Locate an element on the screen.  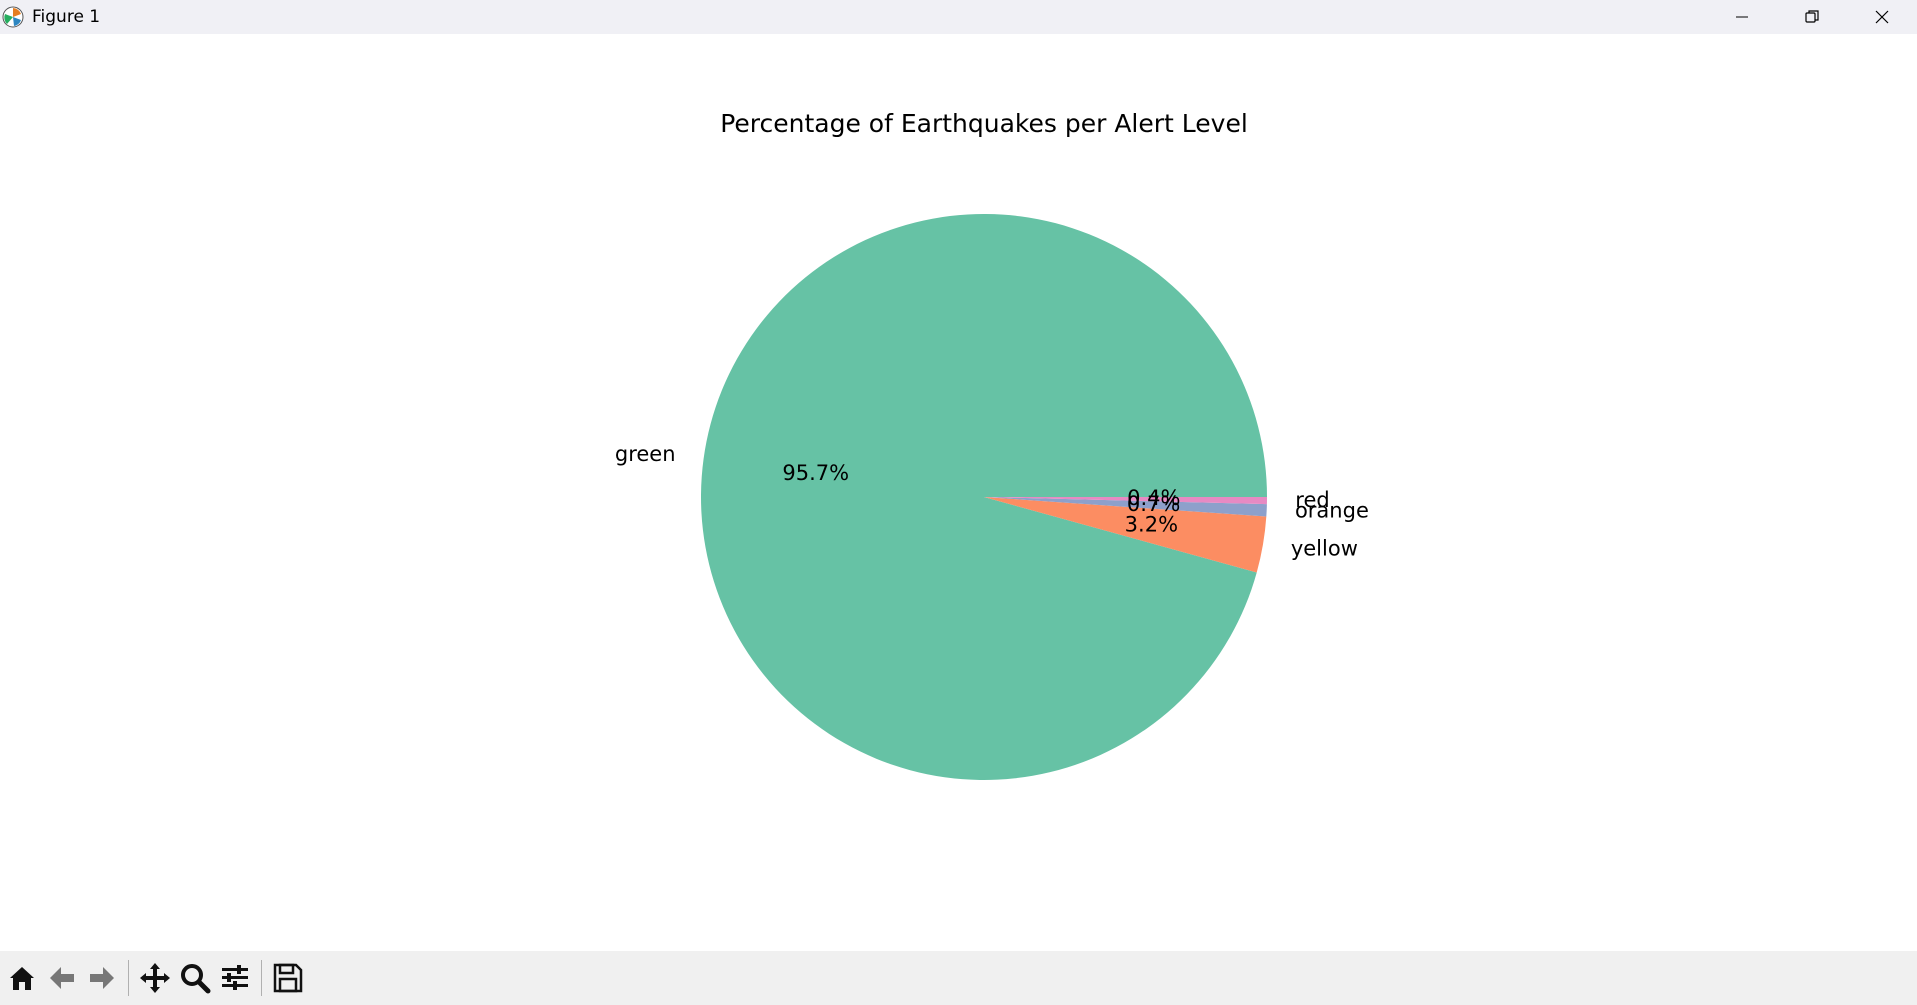
window-titlebar: Figure 1 is located at coordinates (958, 17).